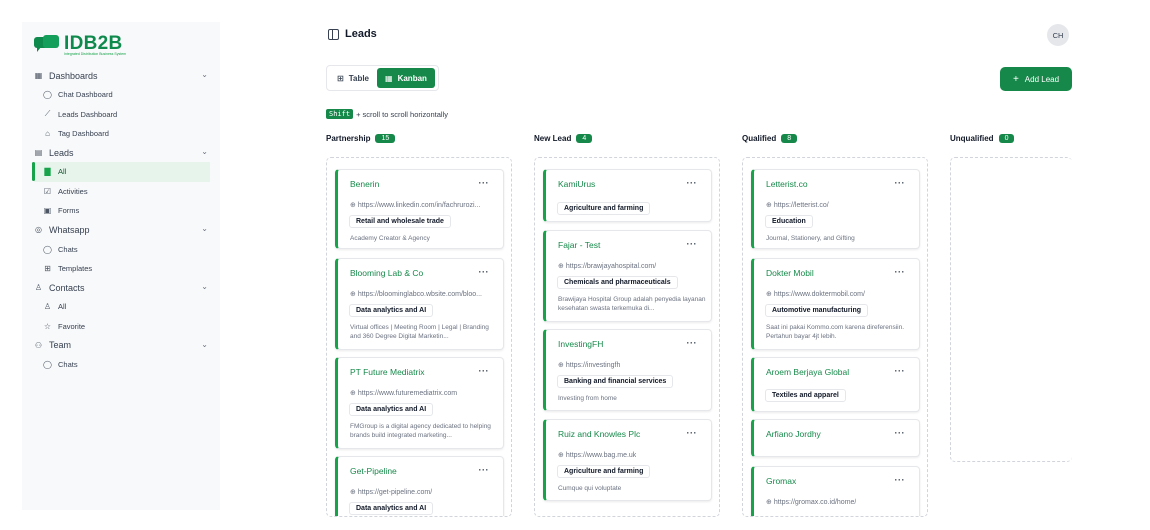  I want to click on lead-url-text: https://gromax.co.id/home/, so click(815, 502).